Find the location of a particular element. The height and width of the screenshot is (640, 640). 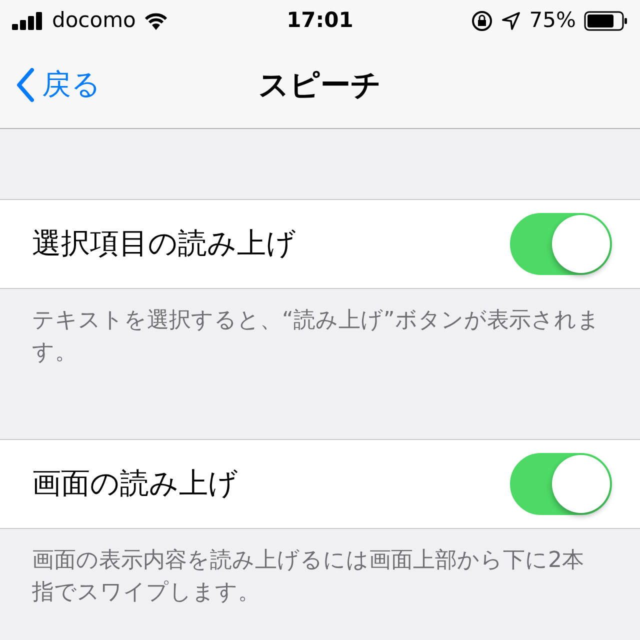

wifi-icon is located at coordinates (156, 21).